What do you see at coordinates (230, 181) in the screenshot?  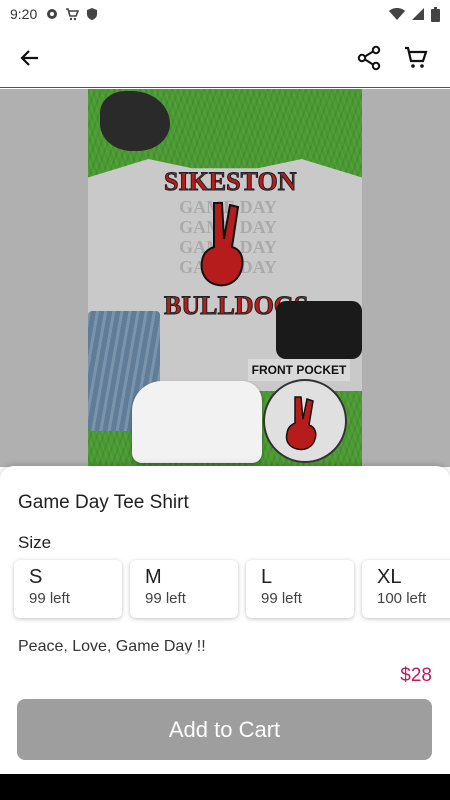 I see `shirt-top-text: SIKESTON` at bounding box center [230, 181].